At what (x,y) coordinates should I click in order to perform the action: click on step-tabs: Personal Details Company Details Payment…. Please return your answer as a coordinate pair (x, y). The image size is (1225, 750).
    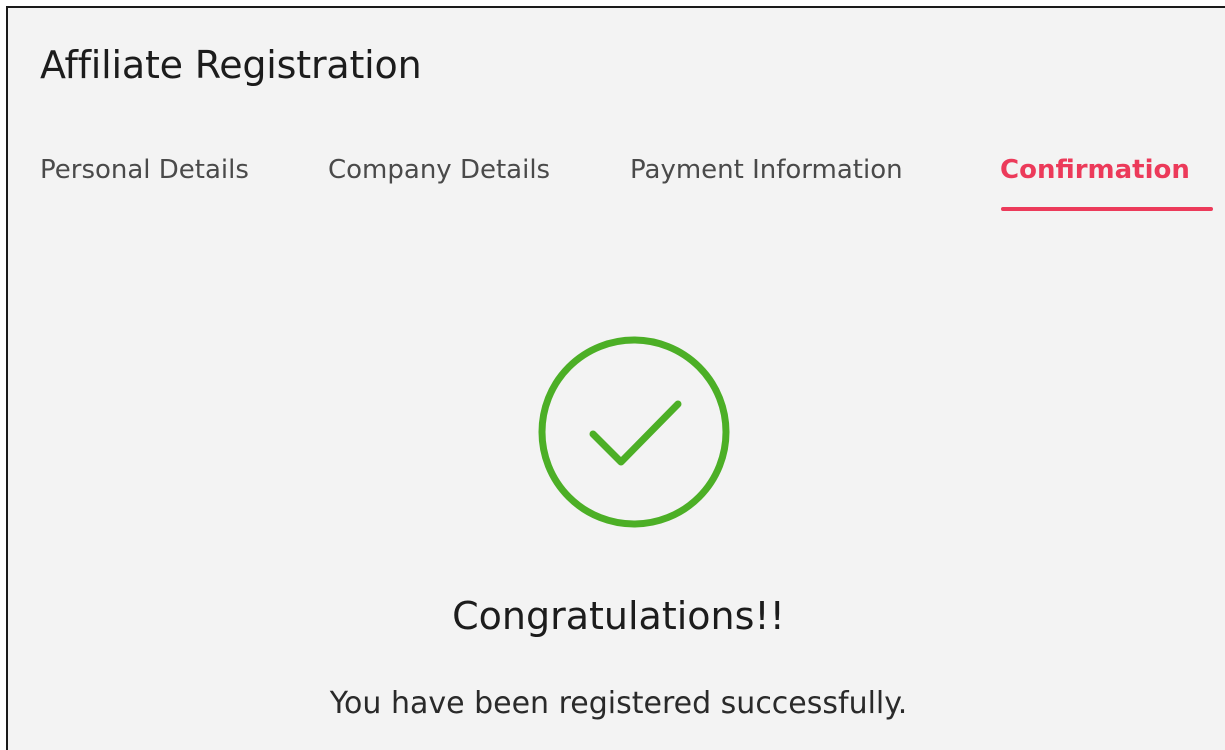
    Looking at the image, I should click on (632, 182).